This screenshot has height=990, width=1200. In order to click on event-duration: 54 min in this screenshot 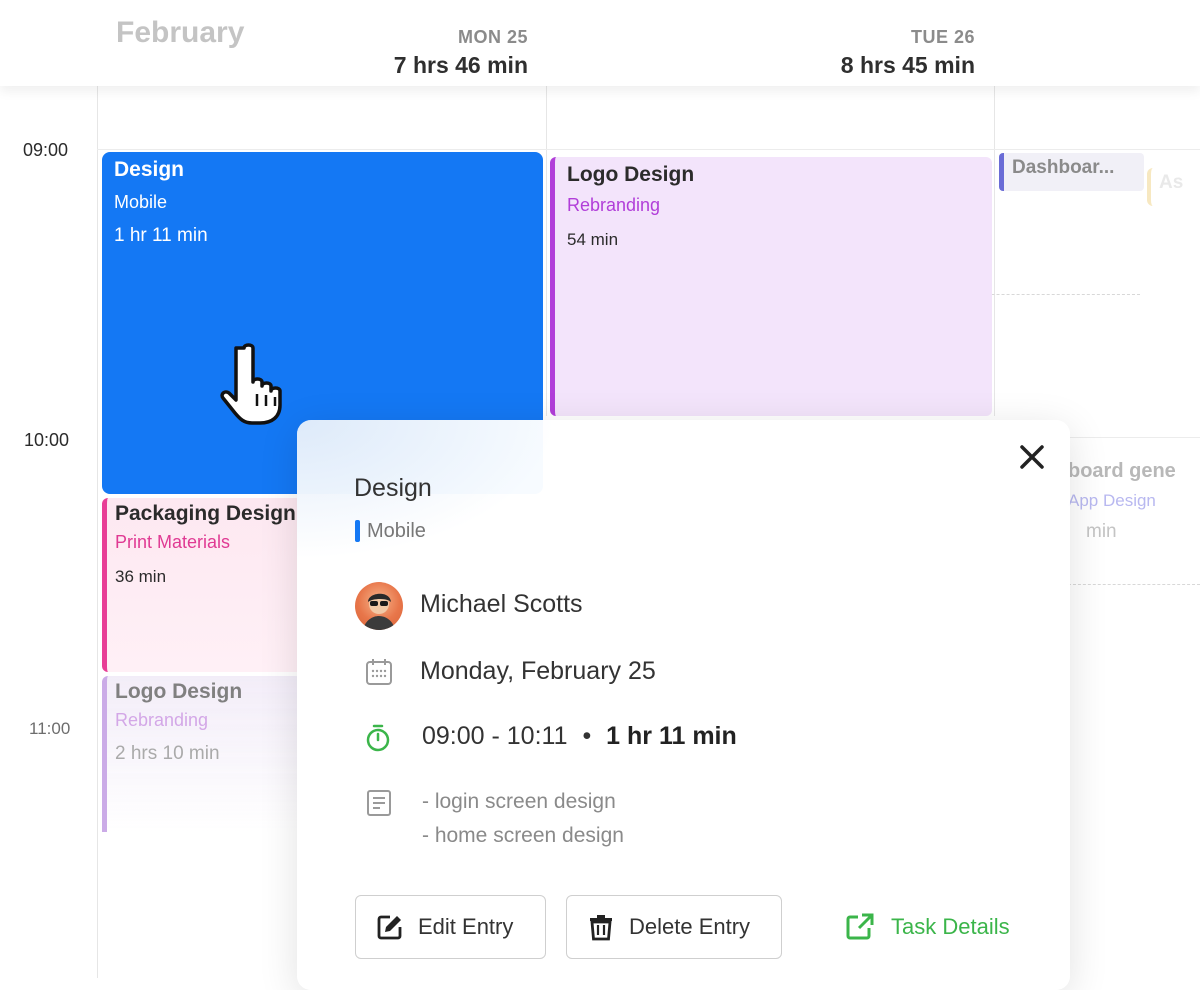, I will do `click(593, 239)`.